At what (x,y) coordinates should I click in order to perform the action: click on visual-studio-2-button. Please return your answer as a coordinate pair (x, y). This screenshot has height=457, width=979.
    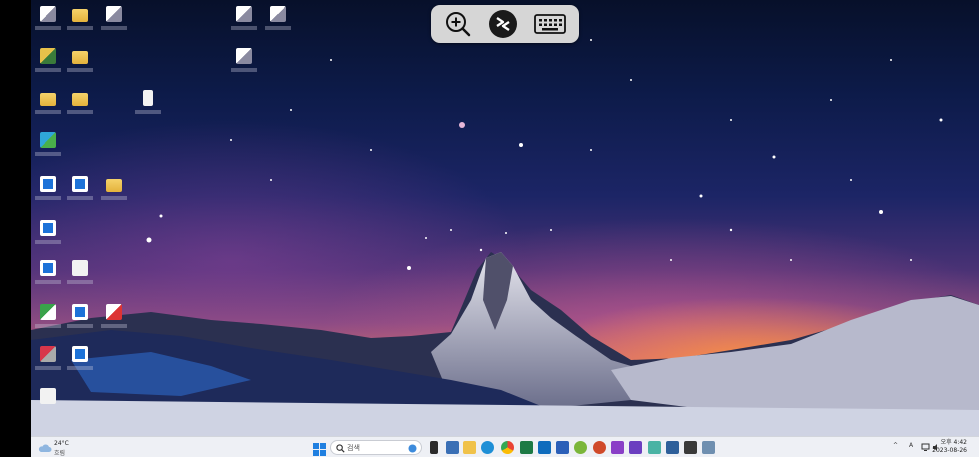
    Looking at the image, I should click on (635, 447).